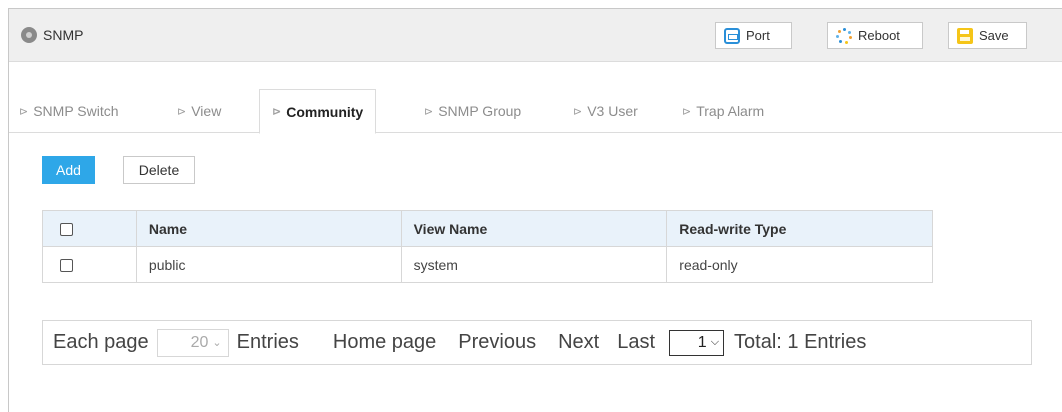 The image size is (1062, 412). Describe the element at coordinates (732, 35) in the screenshot. I see `port-icon` at that location.